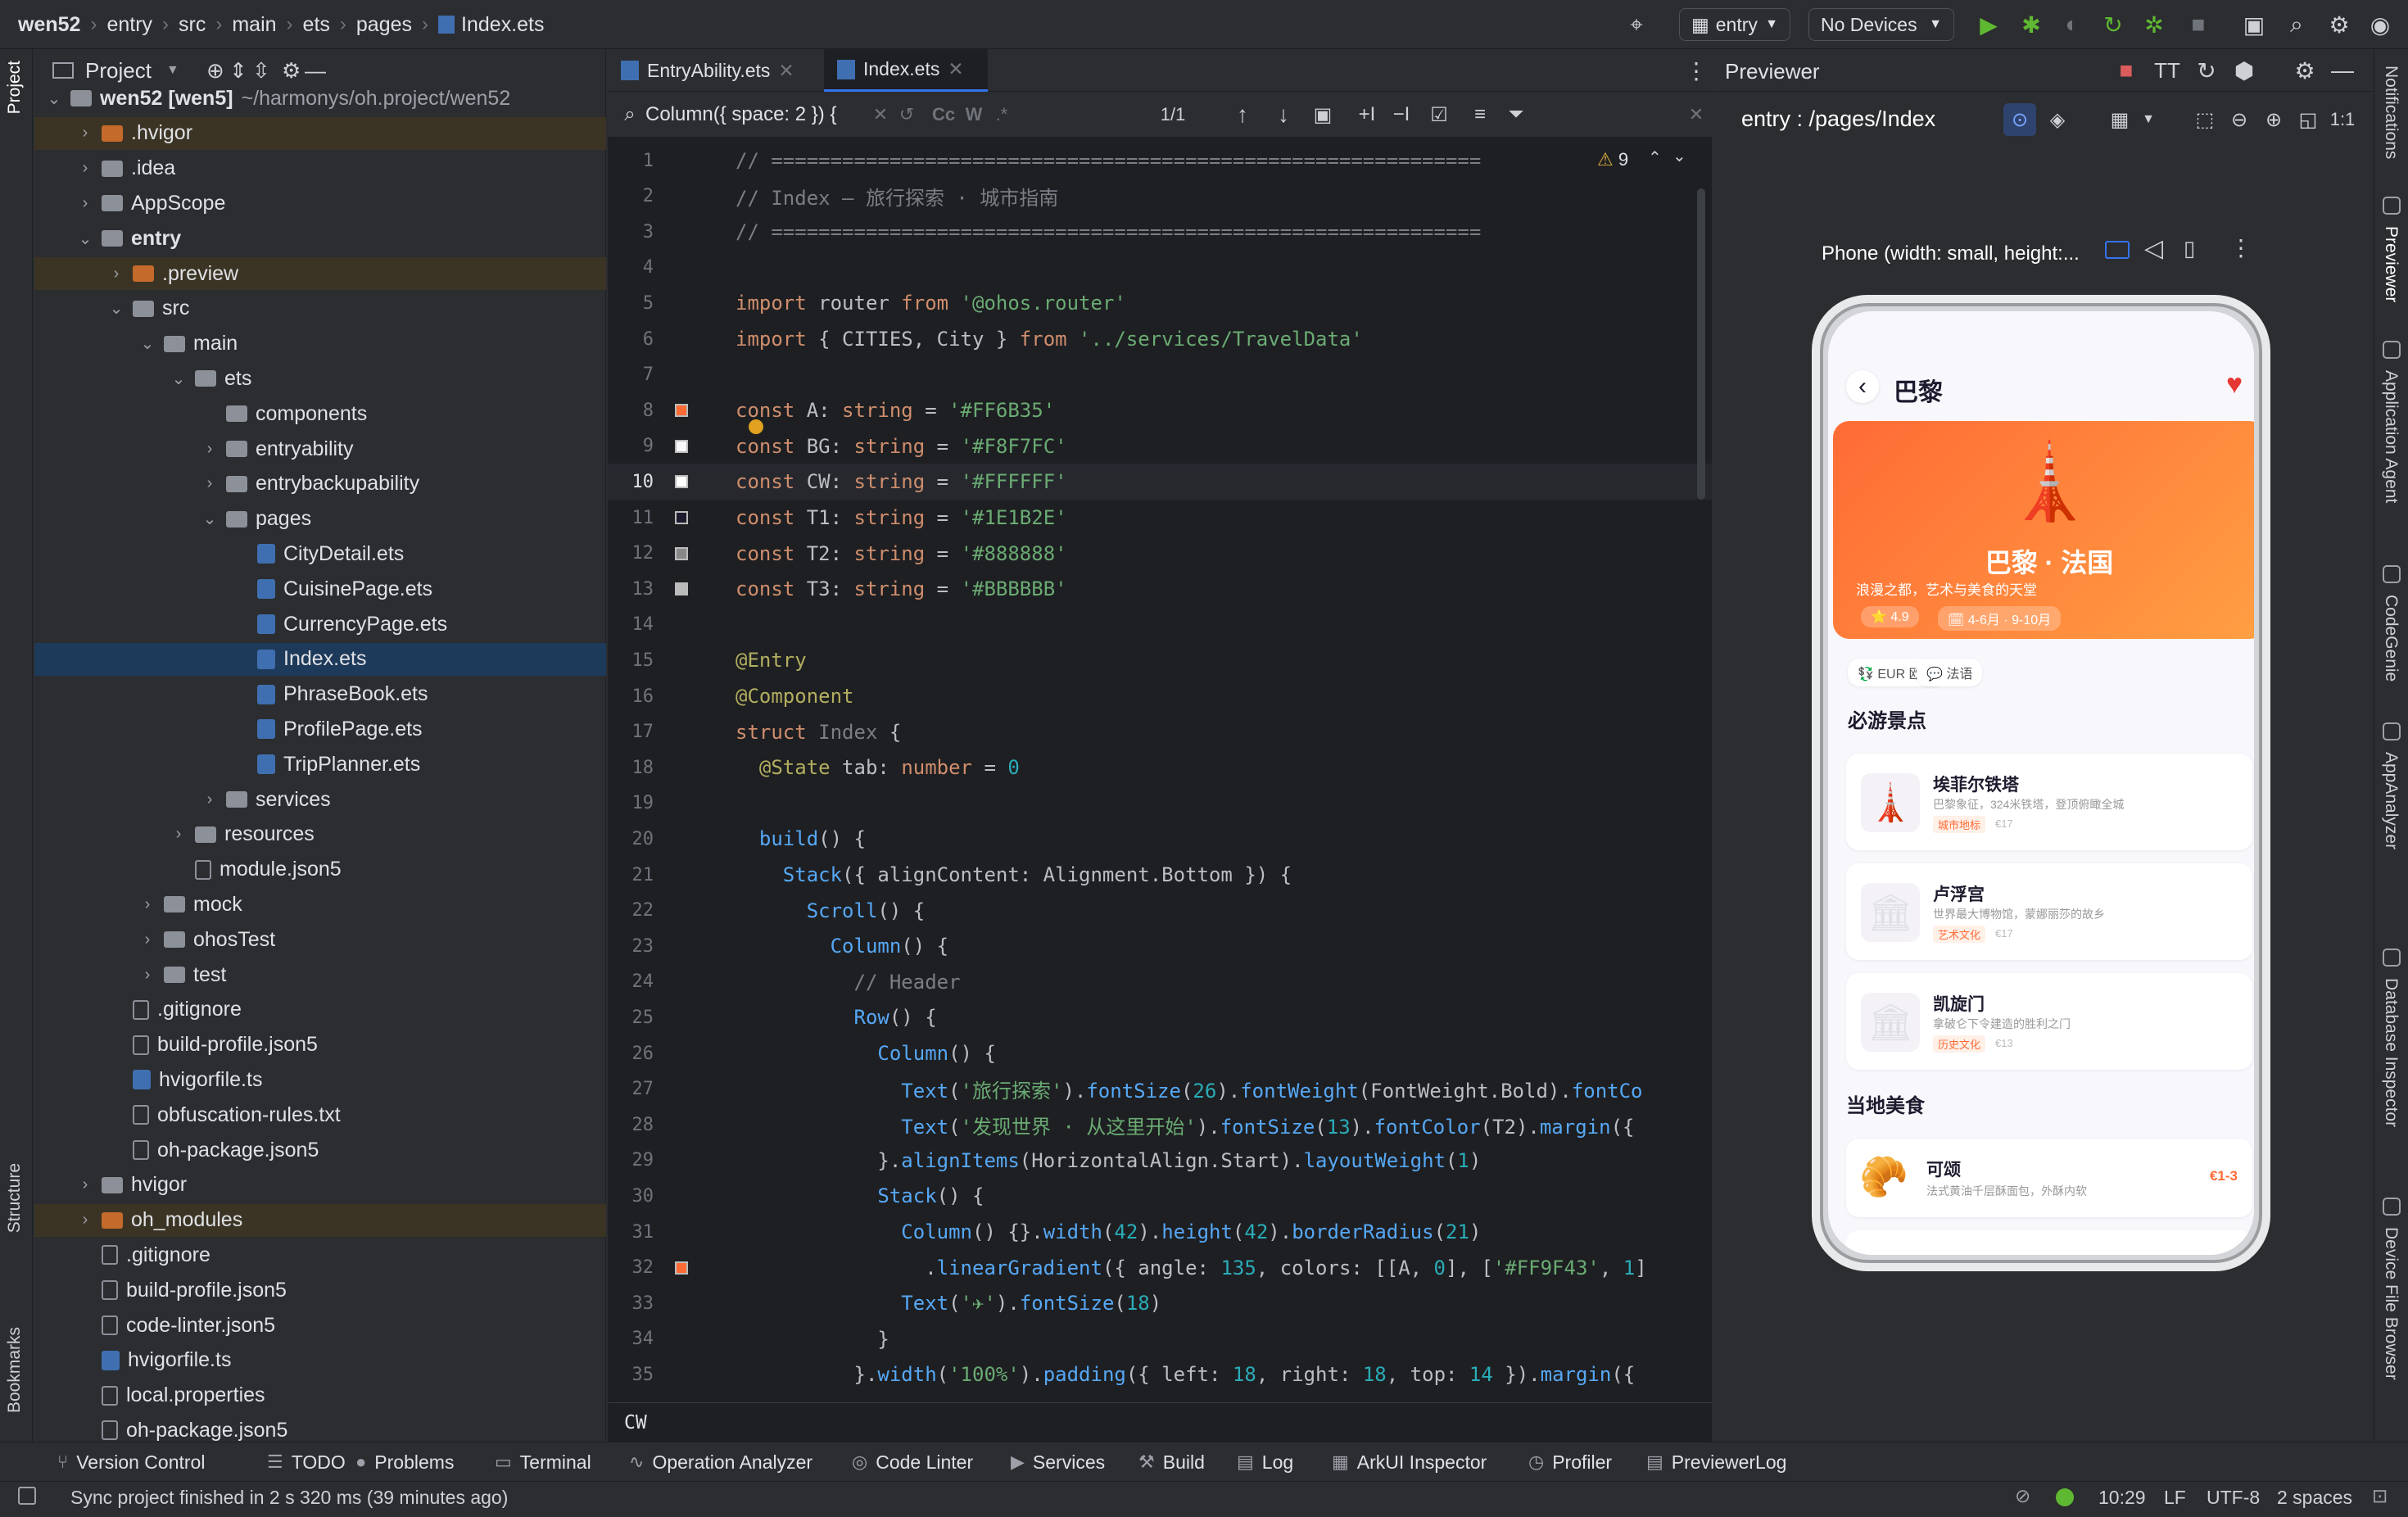  What do you see at coordinates (1655, 157) in the screenshot?
I see `chevron-up-icon: ⌃` at bounding box center [1655, 157].